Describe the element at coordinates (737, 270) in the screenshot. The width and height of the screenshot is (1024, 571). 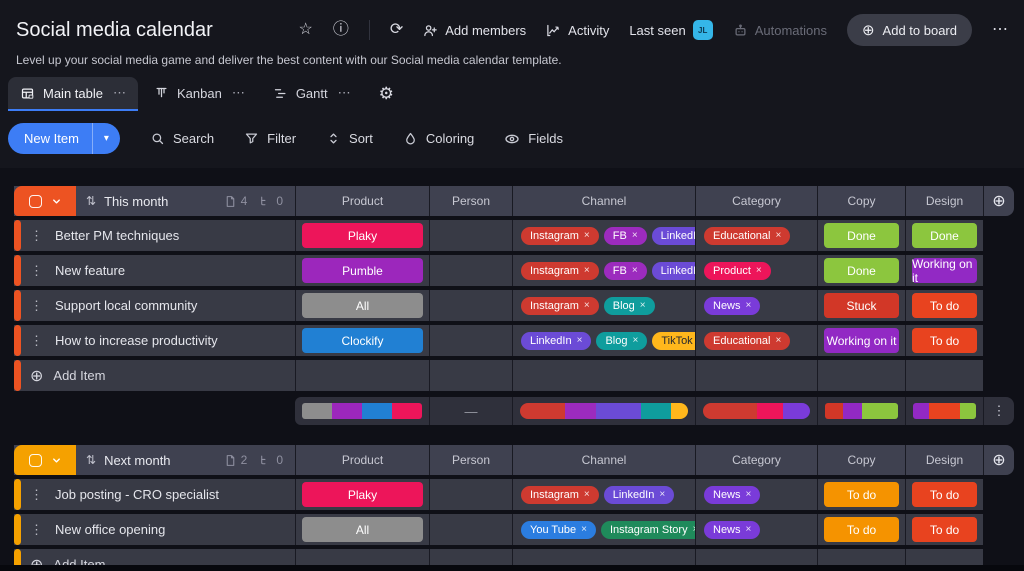
I see `category-tag: Product ×` at that location.